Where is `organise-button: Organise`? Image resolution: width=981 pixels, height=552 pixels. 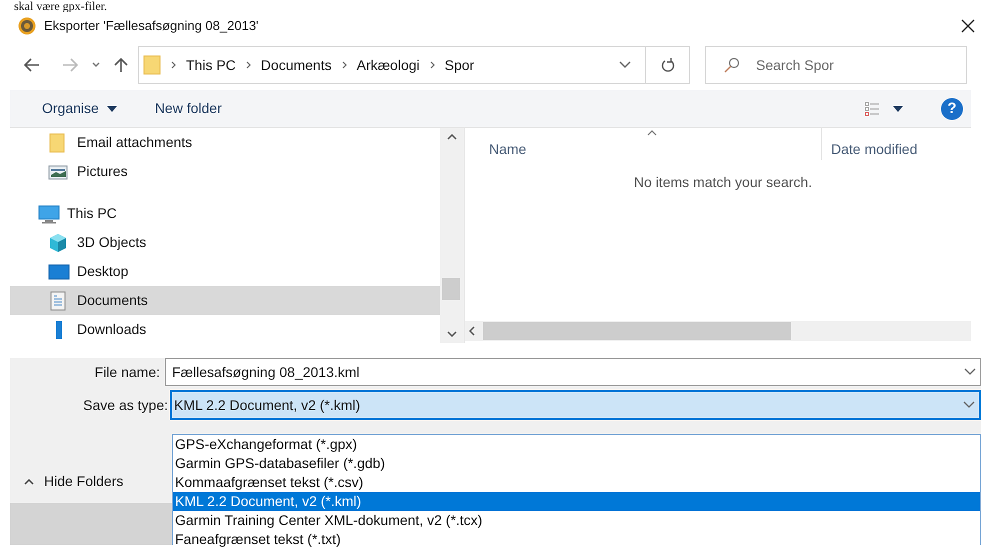
organise-button: Organise is located at coordinates (79, 108).